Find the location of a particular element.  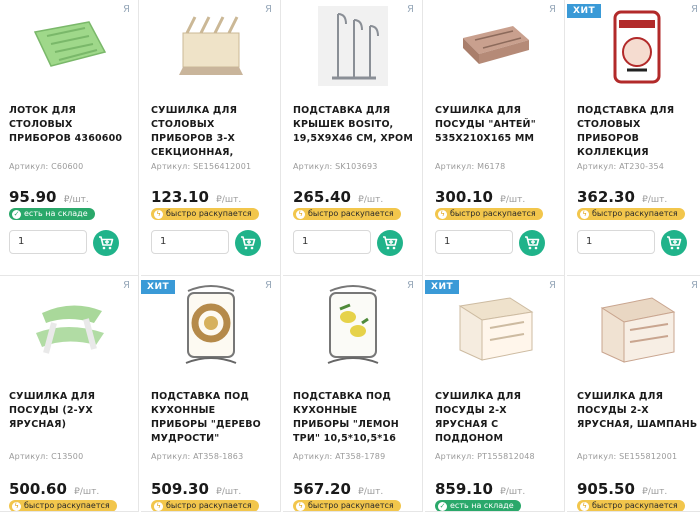

price-value: 123.10 is located at coordinates (180, 197).